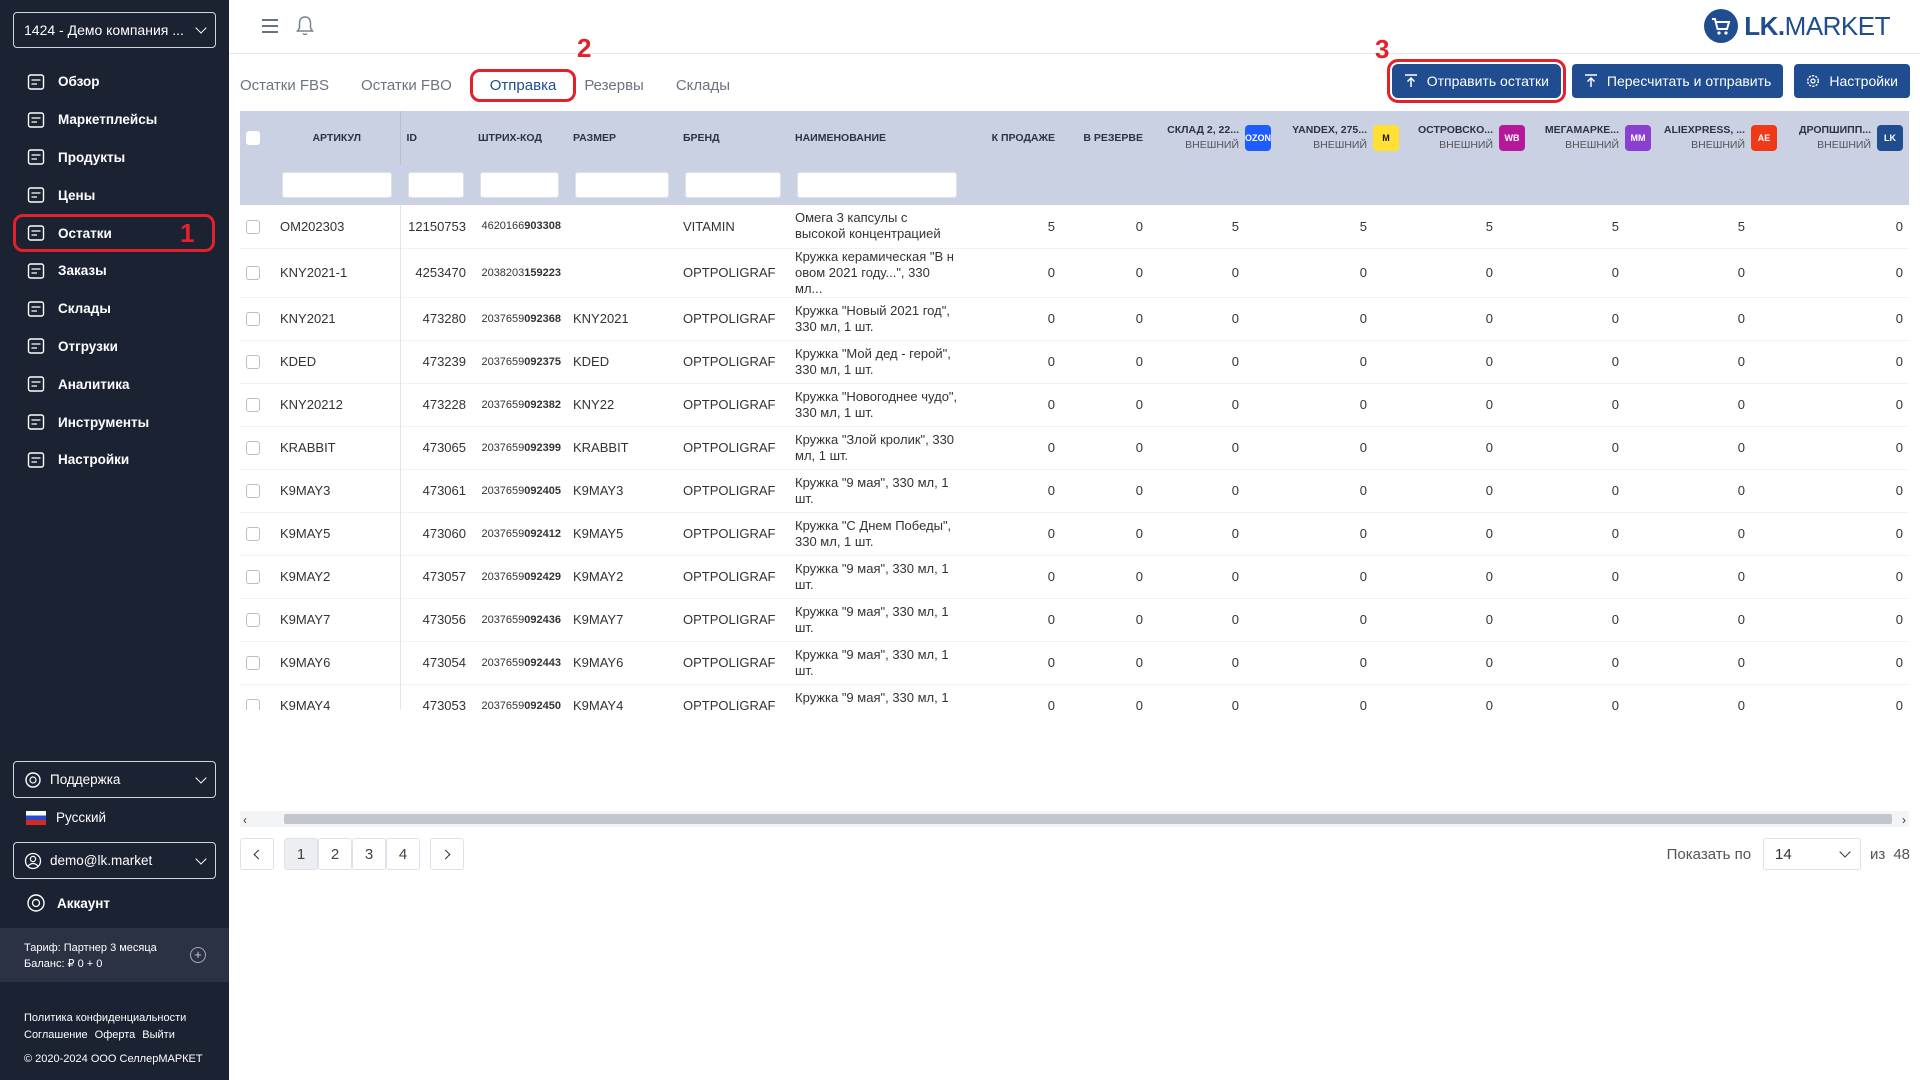 The image size is (1920, 1080). I want to click on sidebar-item-prices: Цены, so click(114, 195).